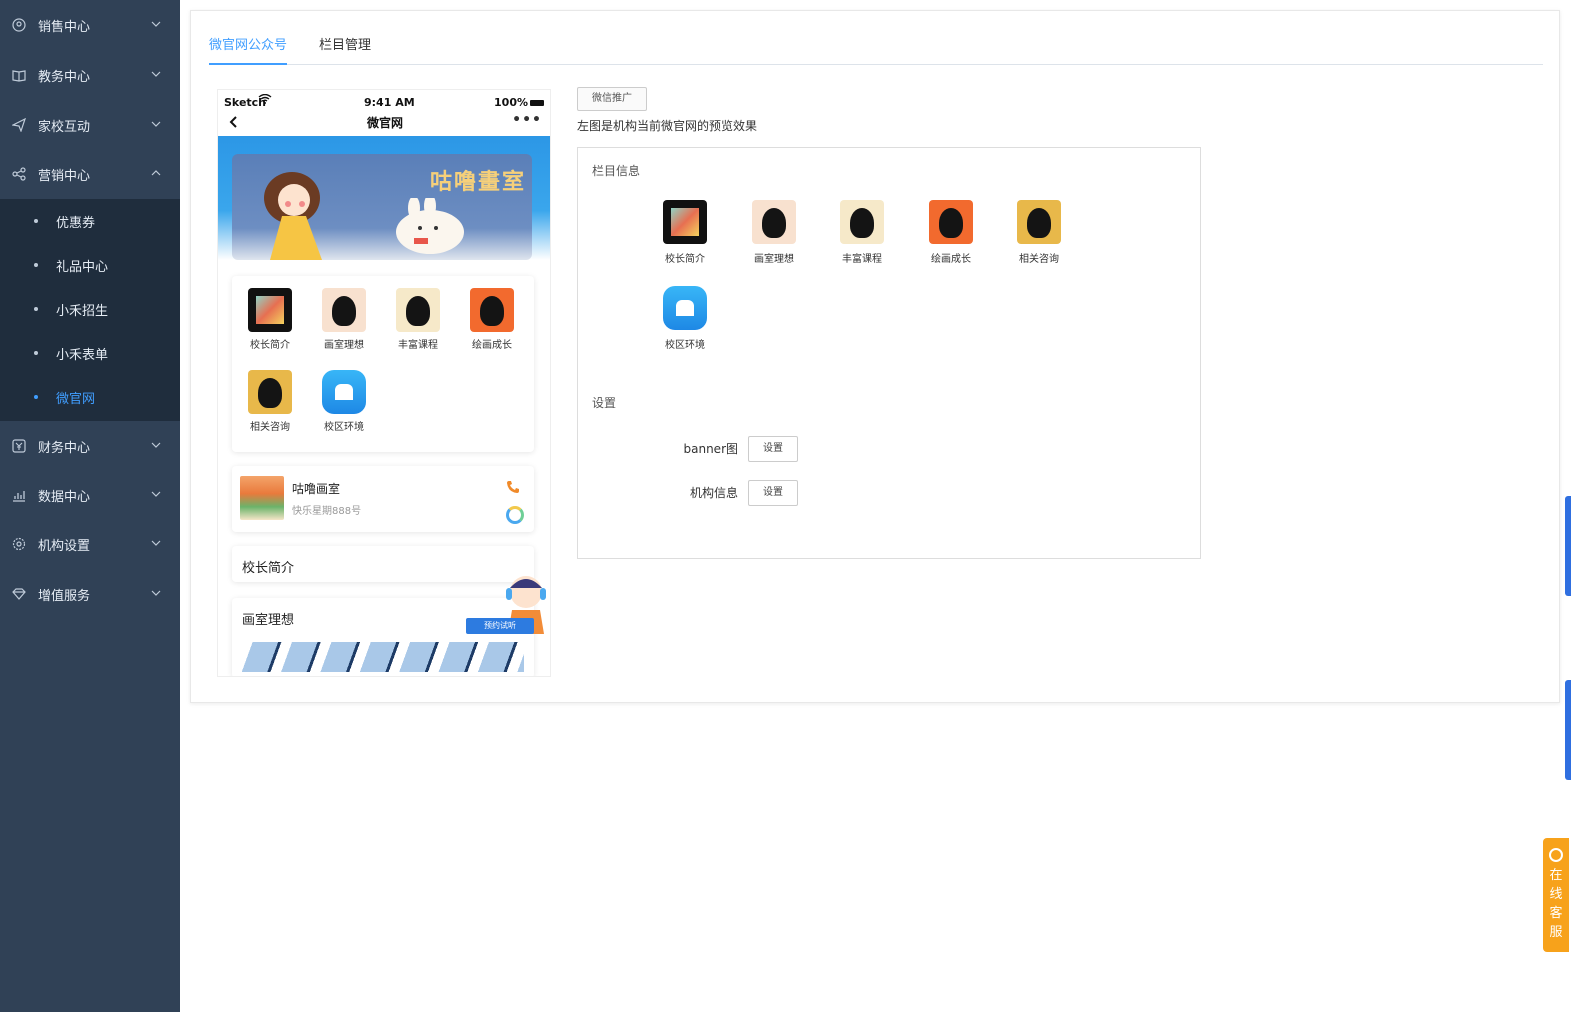 Image resolution: width=1593 pixels, height=1012 pixels. What do you see at coordinates (711, 449) in the screenshot?
I see `setting-label: banner图` at bounding box center [711, 449].